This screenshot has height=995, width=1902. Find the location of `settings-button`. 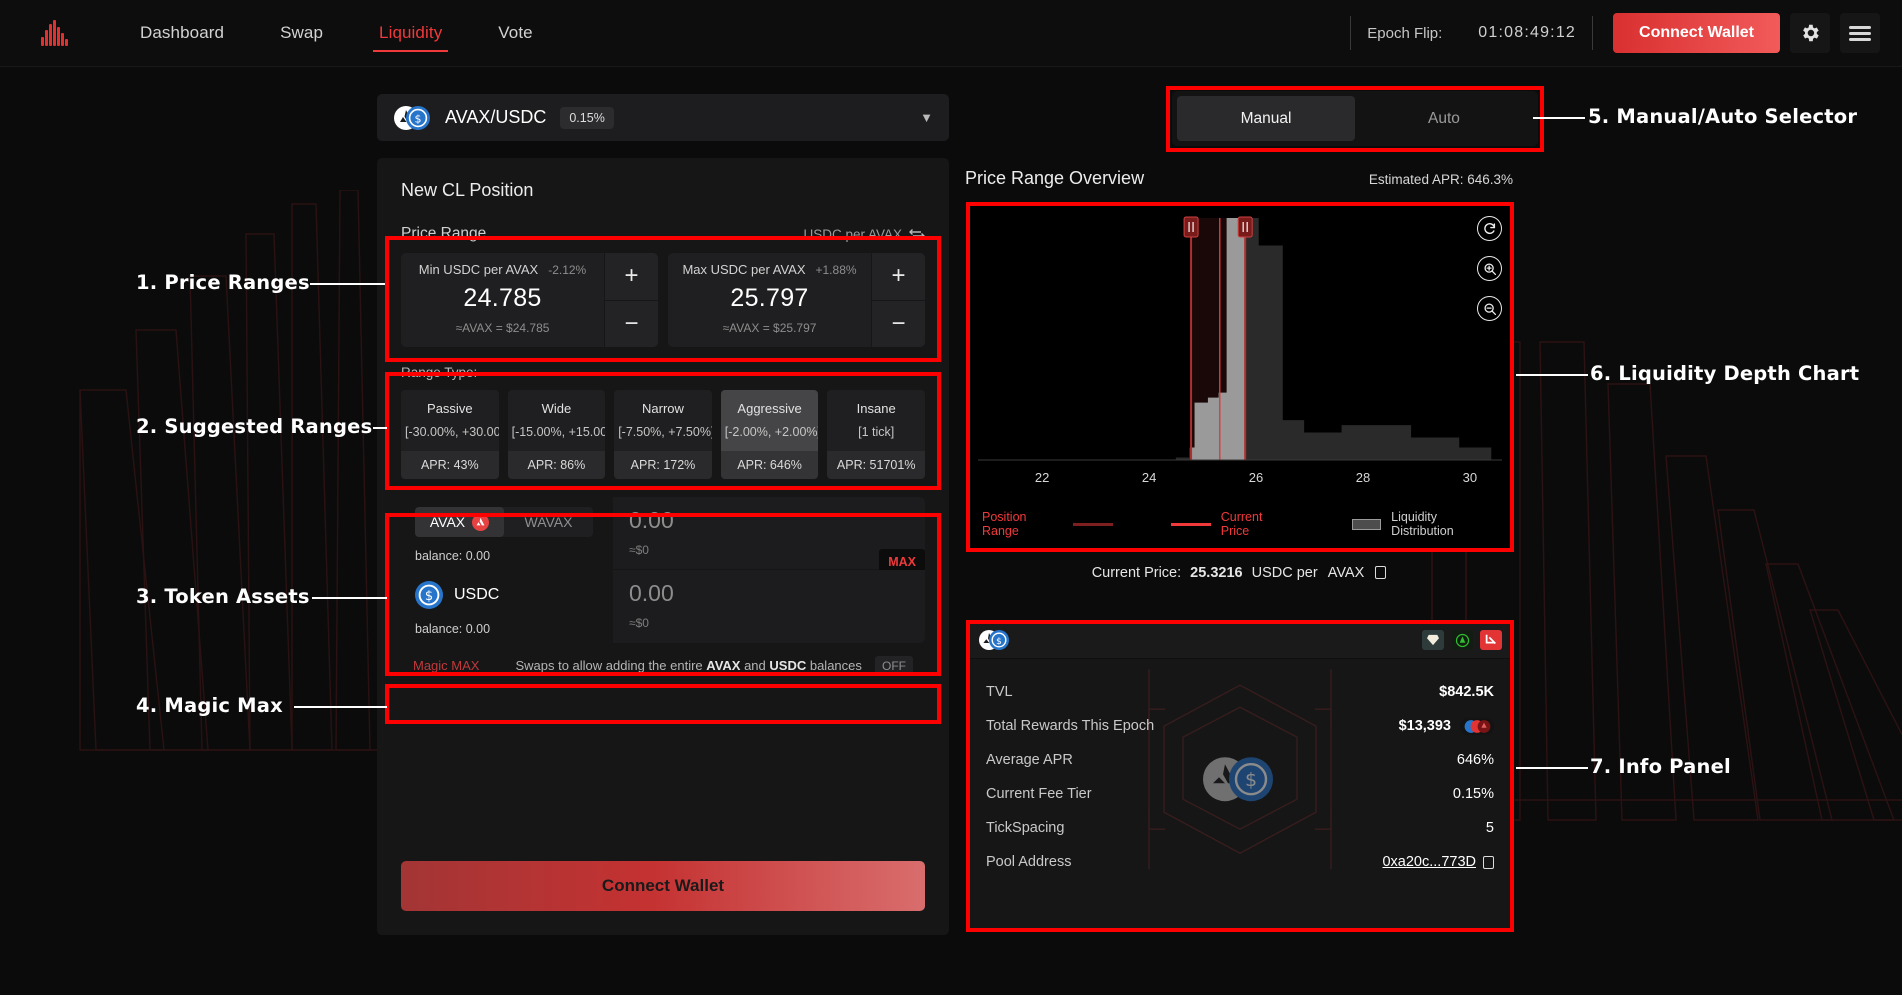

settings-button is located at coordinates (1810, 33).